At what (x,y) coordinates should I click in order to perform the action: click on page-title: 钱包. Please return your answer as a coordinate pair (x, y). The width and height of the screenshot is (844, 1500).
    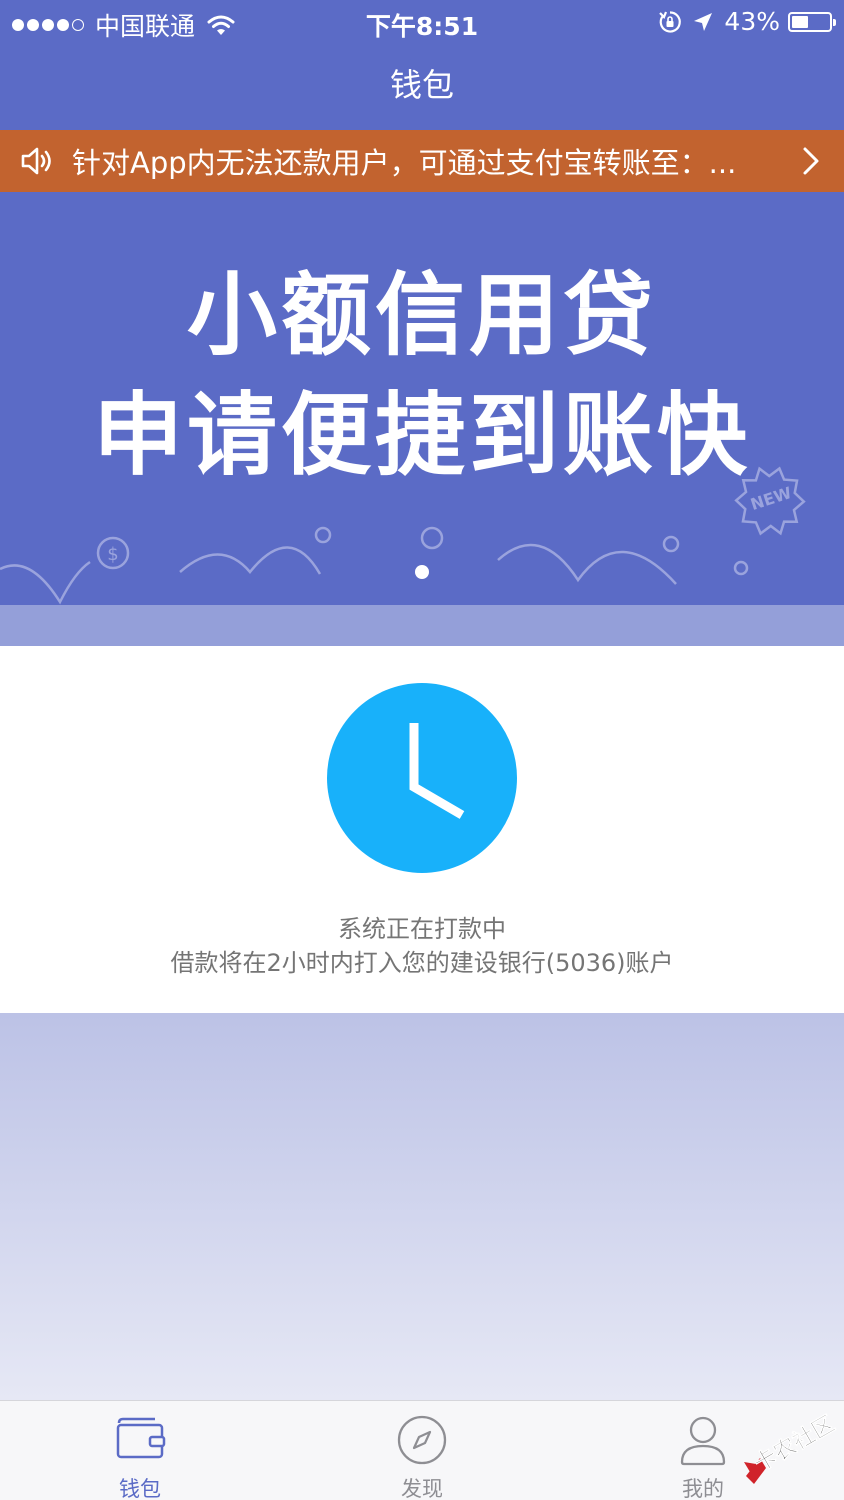
    Looking at the image, I should click on (421, 85).